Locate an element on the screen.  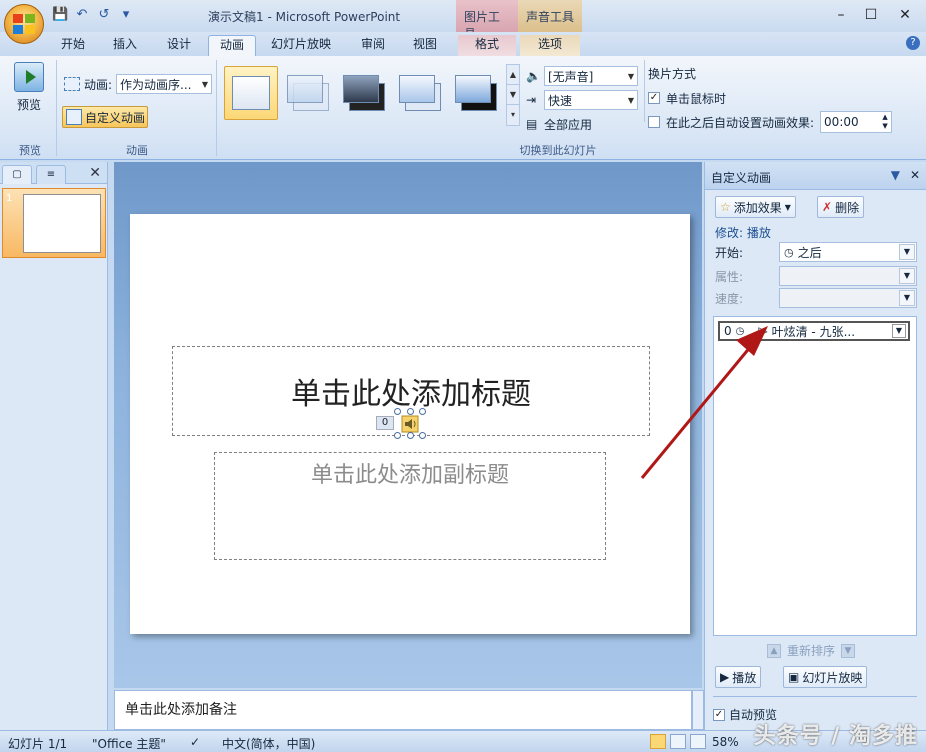
pane-options-icon: ▼ is located at coordinates (895, 175).